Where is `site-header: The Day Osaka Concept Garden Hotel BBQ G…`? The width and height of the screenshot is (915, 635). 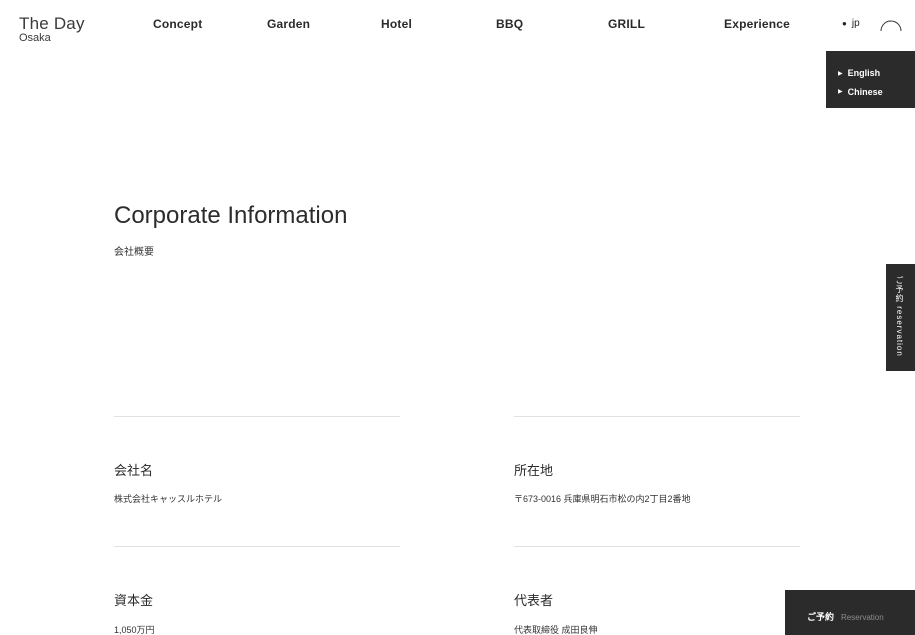
site-header: The Day Osaka Concept Garden Hotel BBQ G… is located at coordinates (457, 24).